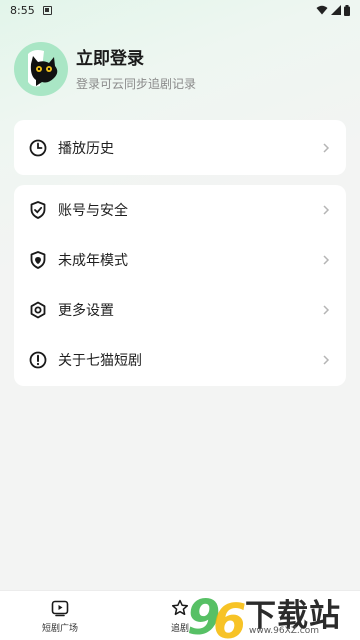 This screenshot has width=360, height=640. Describe the element at coordinates (180, 10) in the screenshot. I see `status-bar: 8:55` at that location.